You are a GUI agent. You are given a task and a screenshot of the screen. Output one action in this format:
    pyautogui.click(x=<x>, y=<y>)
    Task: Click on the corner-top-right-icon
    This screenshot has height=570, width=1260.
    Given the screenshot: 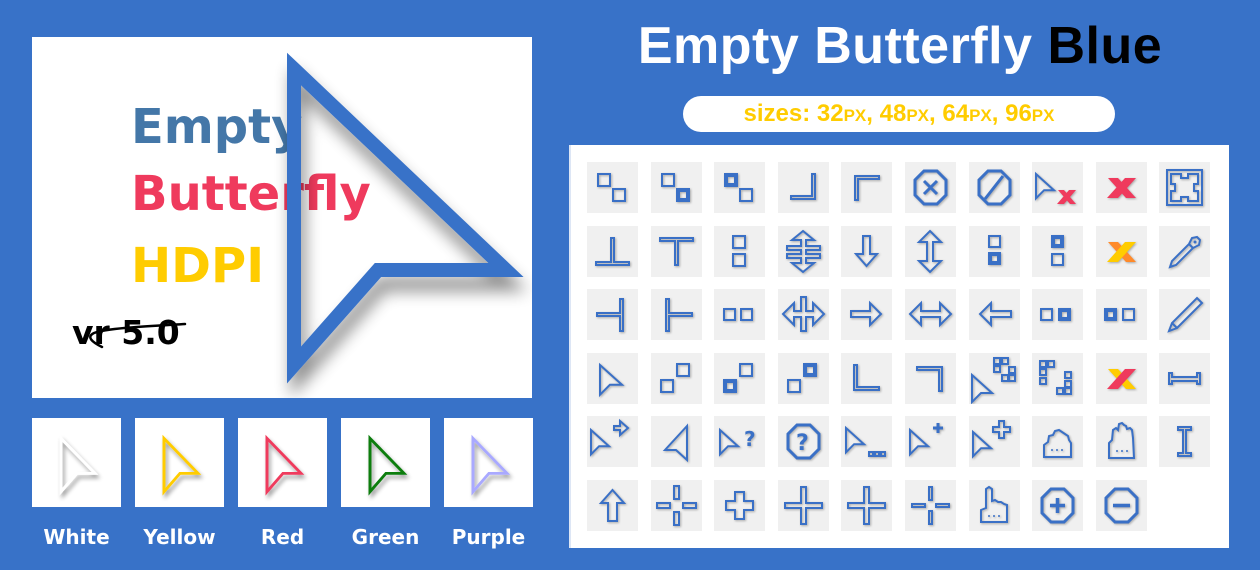 What is the action you would take?
    pyautogui.click(x=929, y=378)
    